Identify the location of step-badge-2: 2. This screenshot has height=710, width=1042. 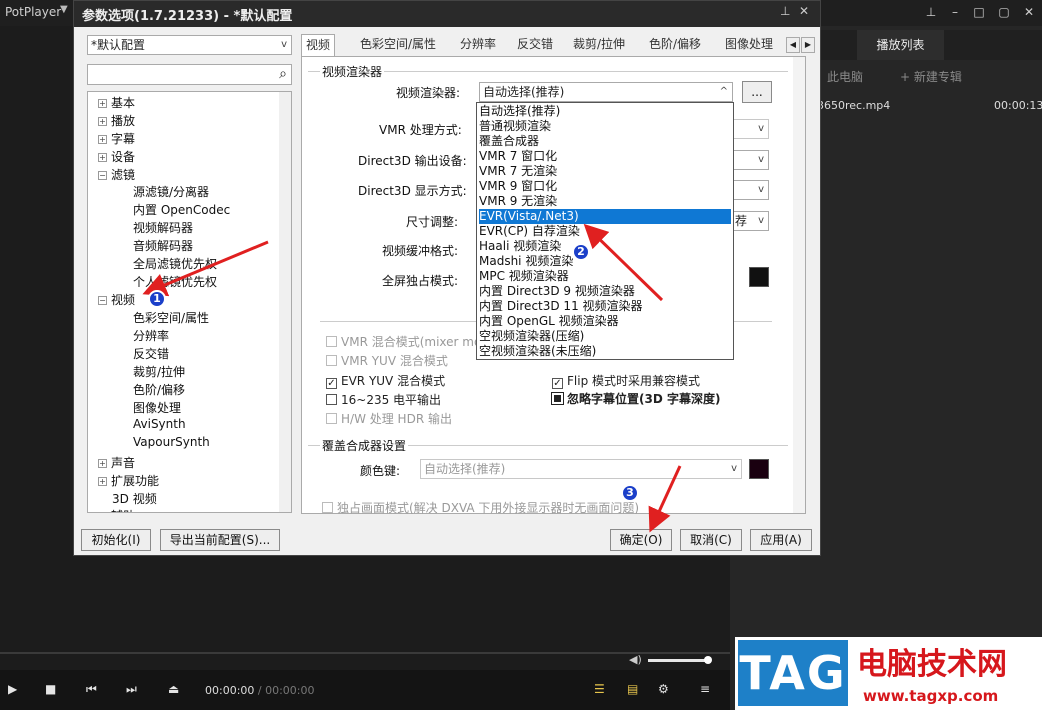
(581, 252).